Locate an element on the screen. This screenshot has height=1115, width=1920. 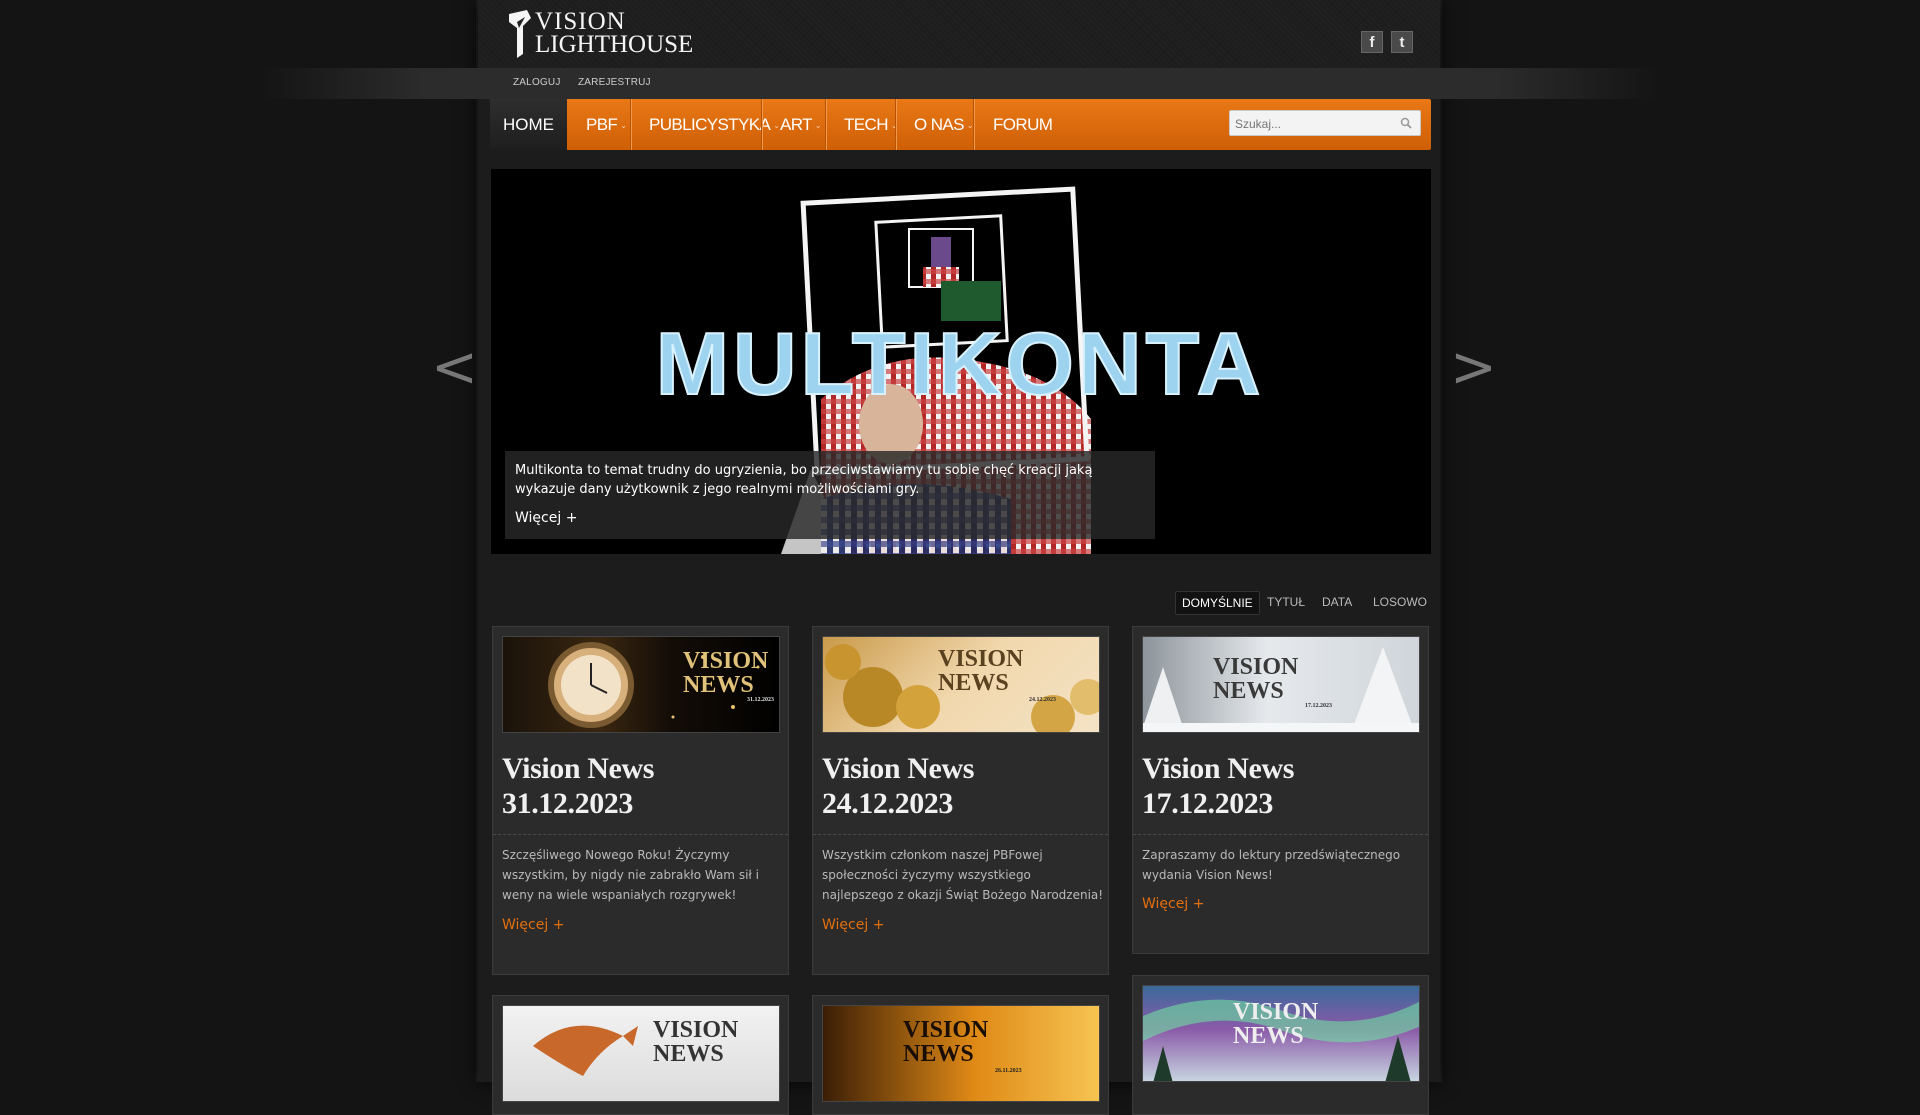
news-thumbnail: VISION NEWS 24.12.2023 is located at coordinates (961, 684).